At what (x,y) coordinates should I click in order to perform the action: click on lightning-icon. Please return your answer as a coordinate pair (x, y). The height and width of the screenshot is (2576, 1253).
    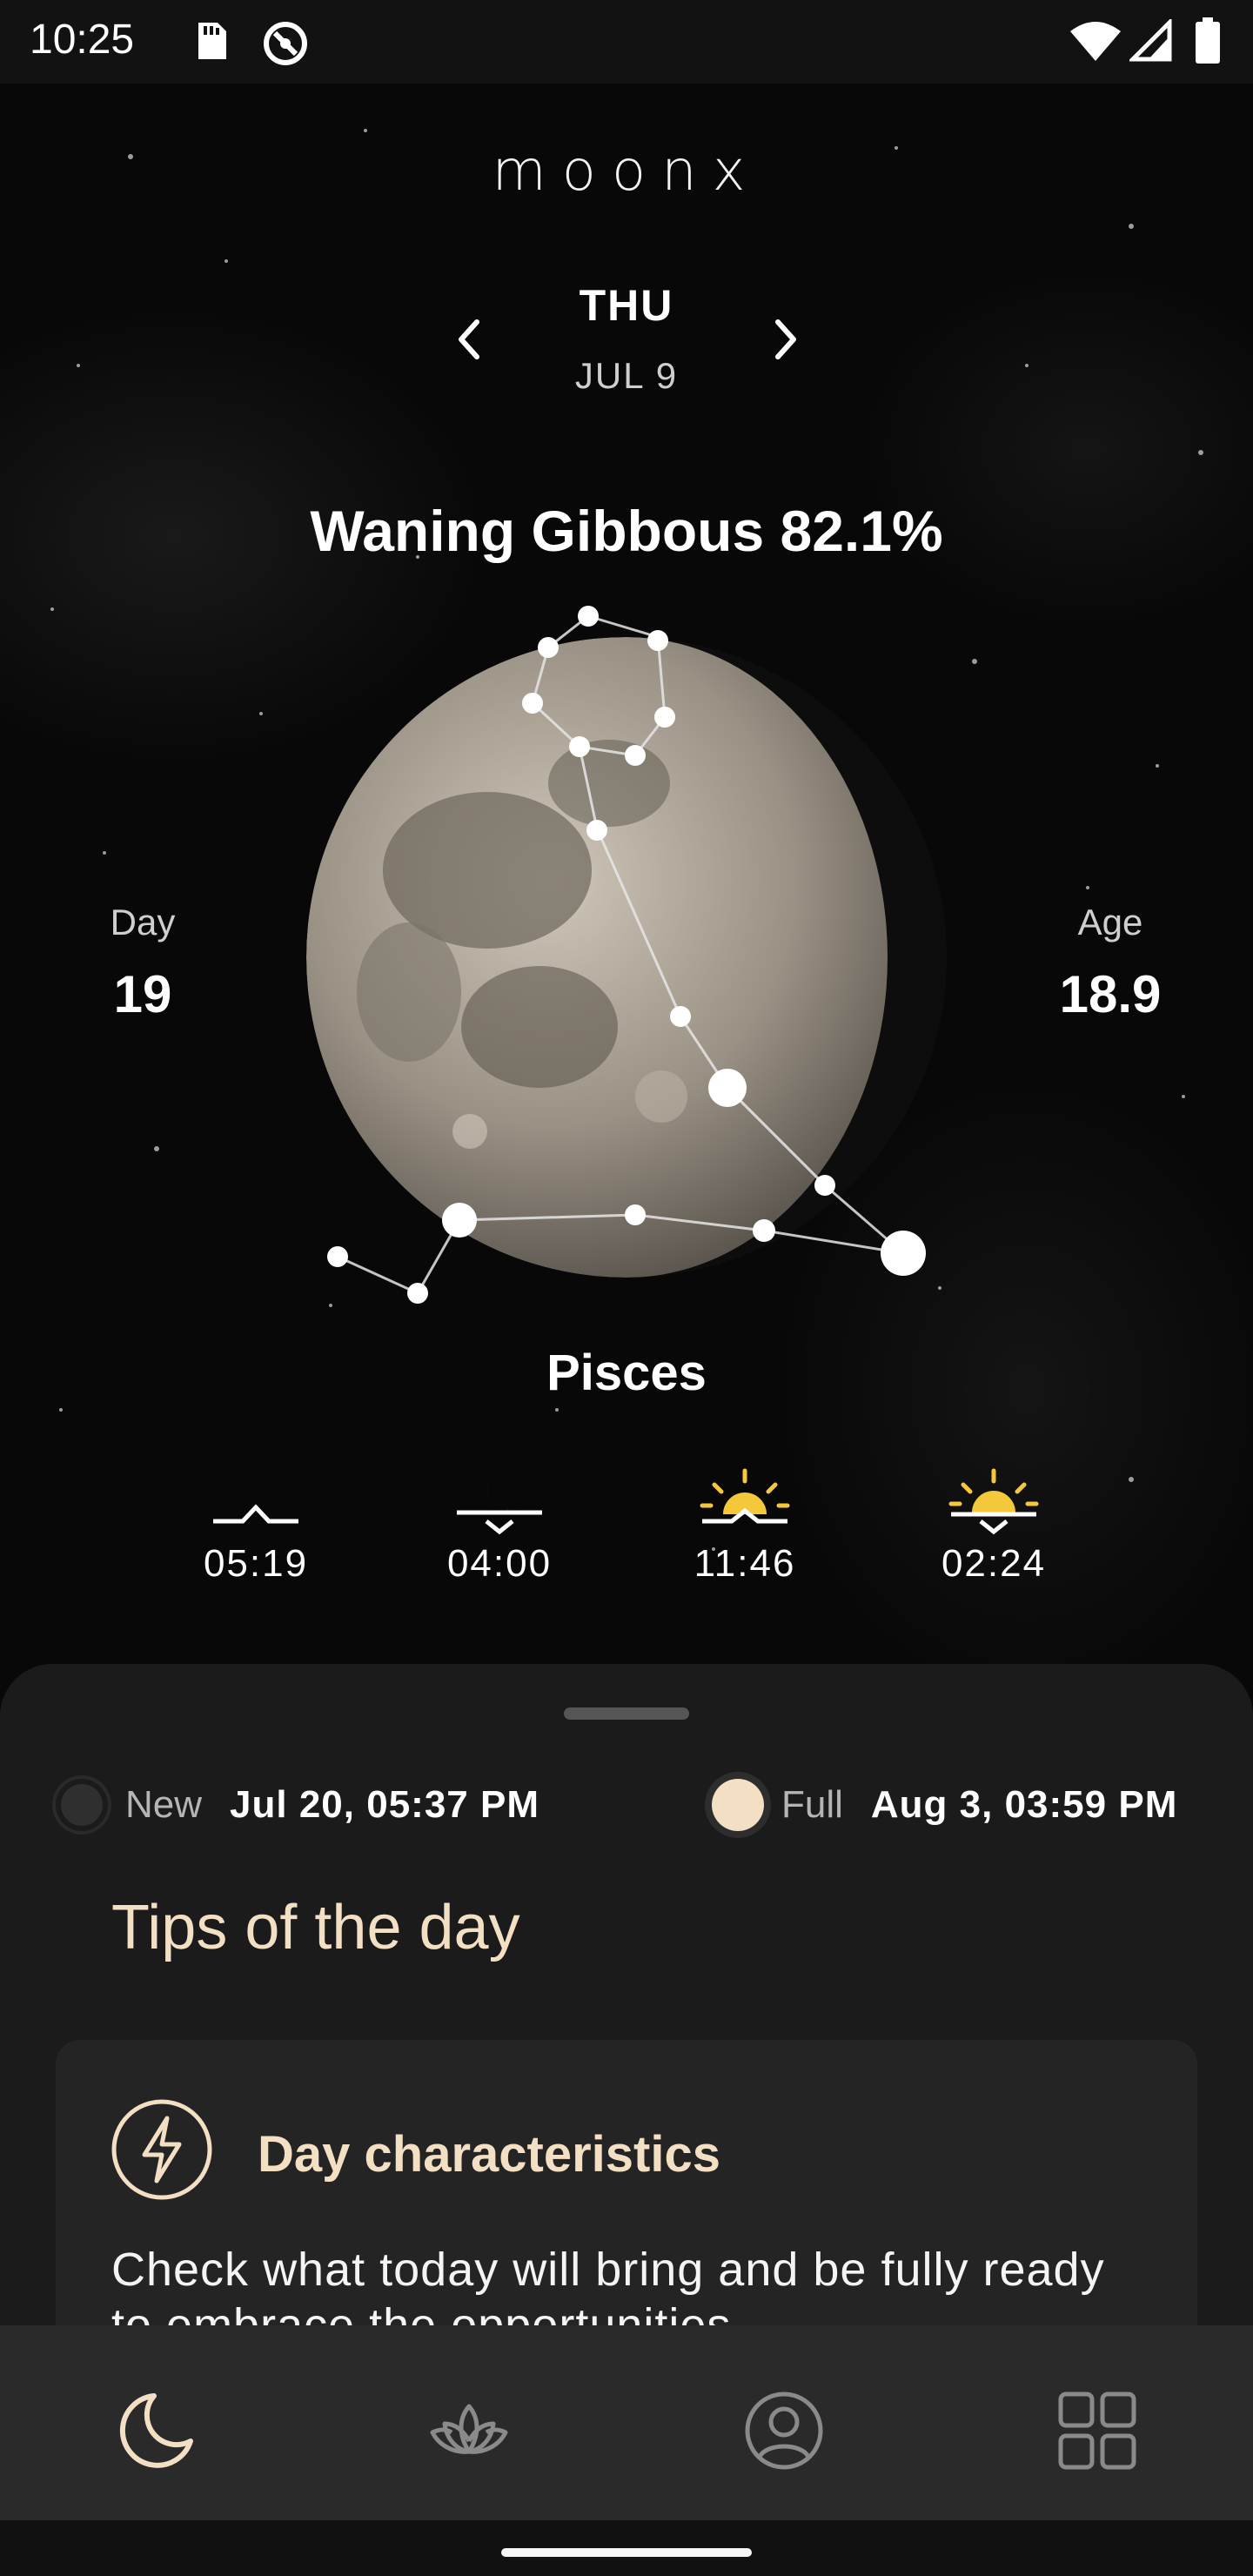
    Looking at the image, I should click on (162, 2151).